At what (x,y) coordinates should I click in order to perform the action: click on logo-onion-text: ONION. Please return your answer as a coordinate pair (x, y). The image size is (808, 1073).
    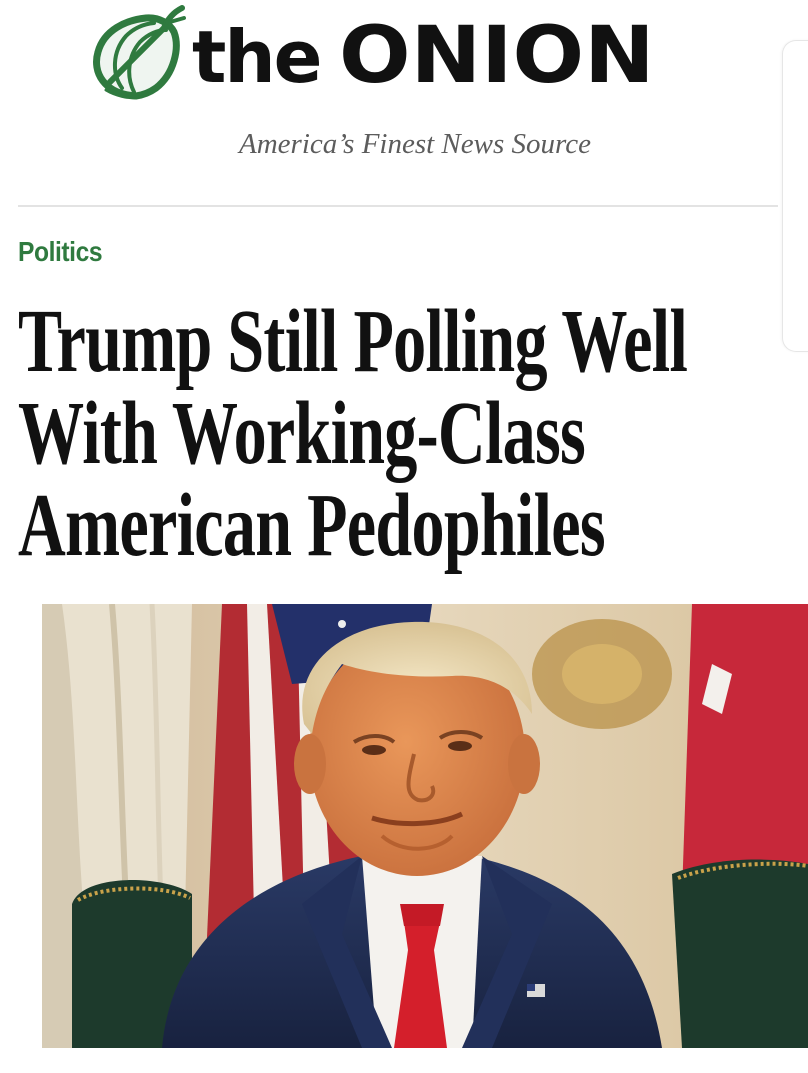
    Looking at the image, I should click on (496, 56).